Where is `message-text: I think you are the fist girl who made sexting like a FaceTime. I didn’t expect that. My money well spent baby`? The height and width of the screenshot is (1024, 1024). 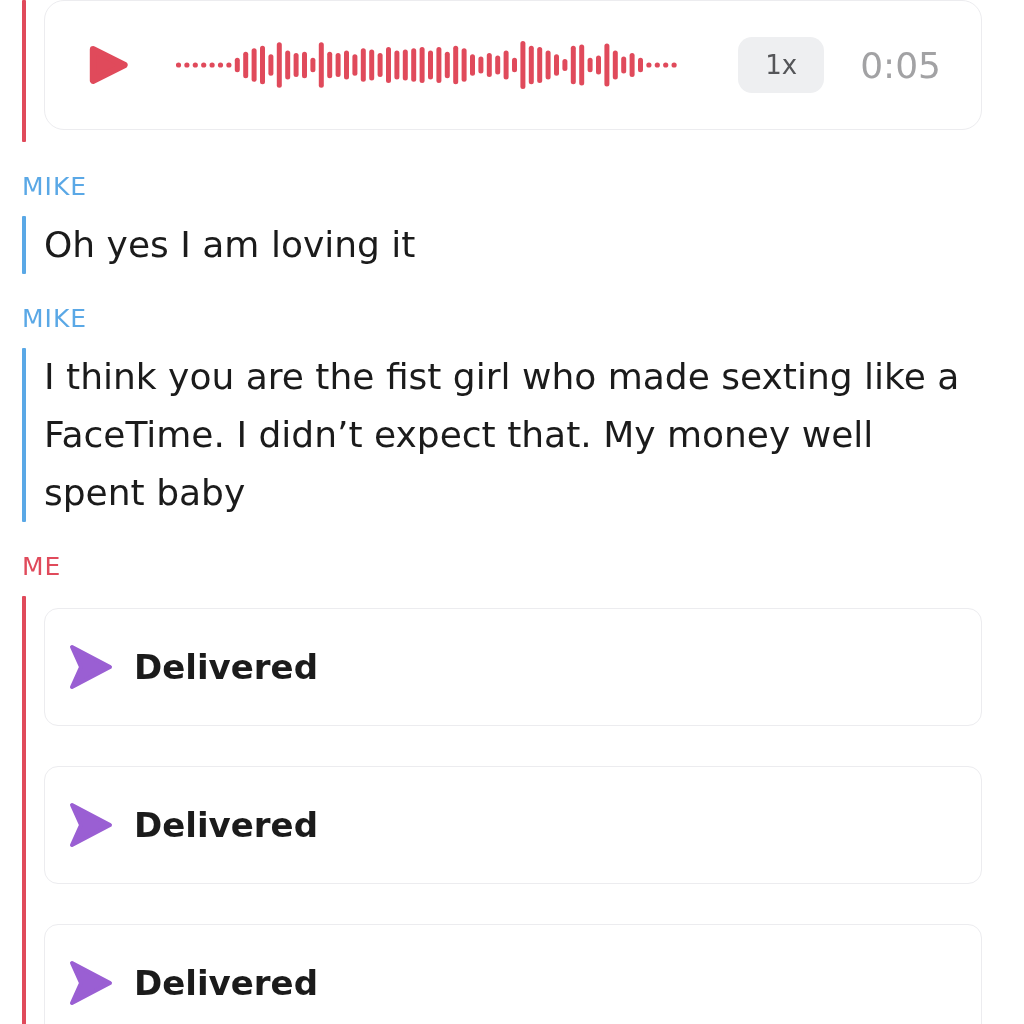 message-text: I think you are the fist girl who made sexting like a FaceTime. I didn’t expect that. My money well spent baby is located at coordinates (502, 435).